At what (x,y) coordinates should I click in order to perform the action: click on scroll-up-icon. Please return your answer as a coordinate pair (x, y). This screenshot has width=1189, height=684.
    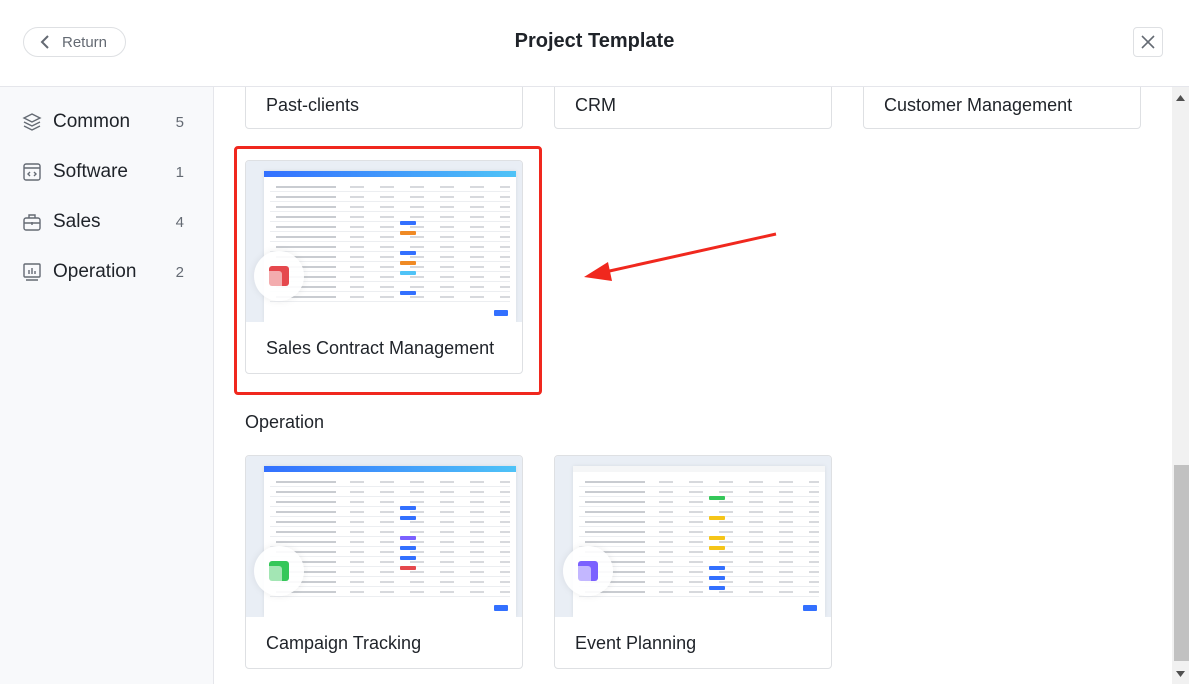
    Looking at the image, I should click on (1180, 98).